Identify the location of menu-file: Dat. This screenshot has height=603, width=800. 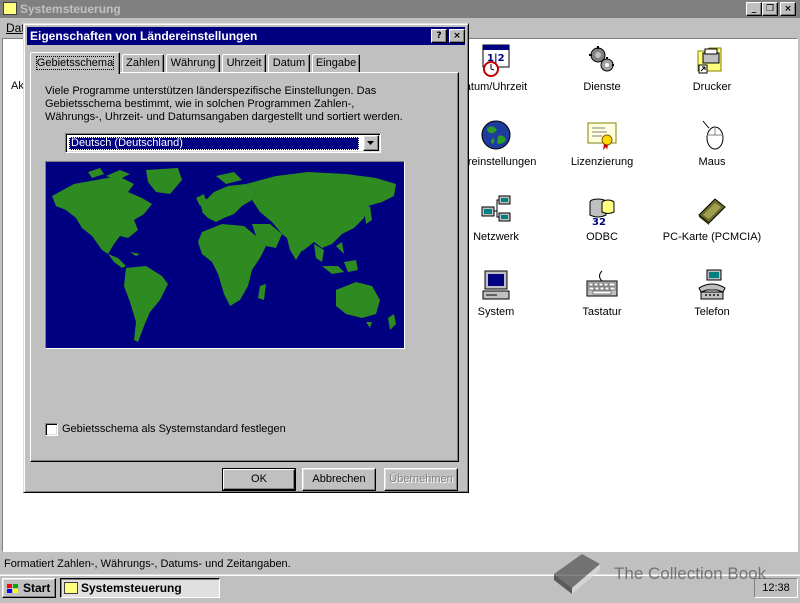
(15, 28).